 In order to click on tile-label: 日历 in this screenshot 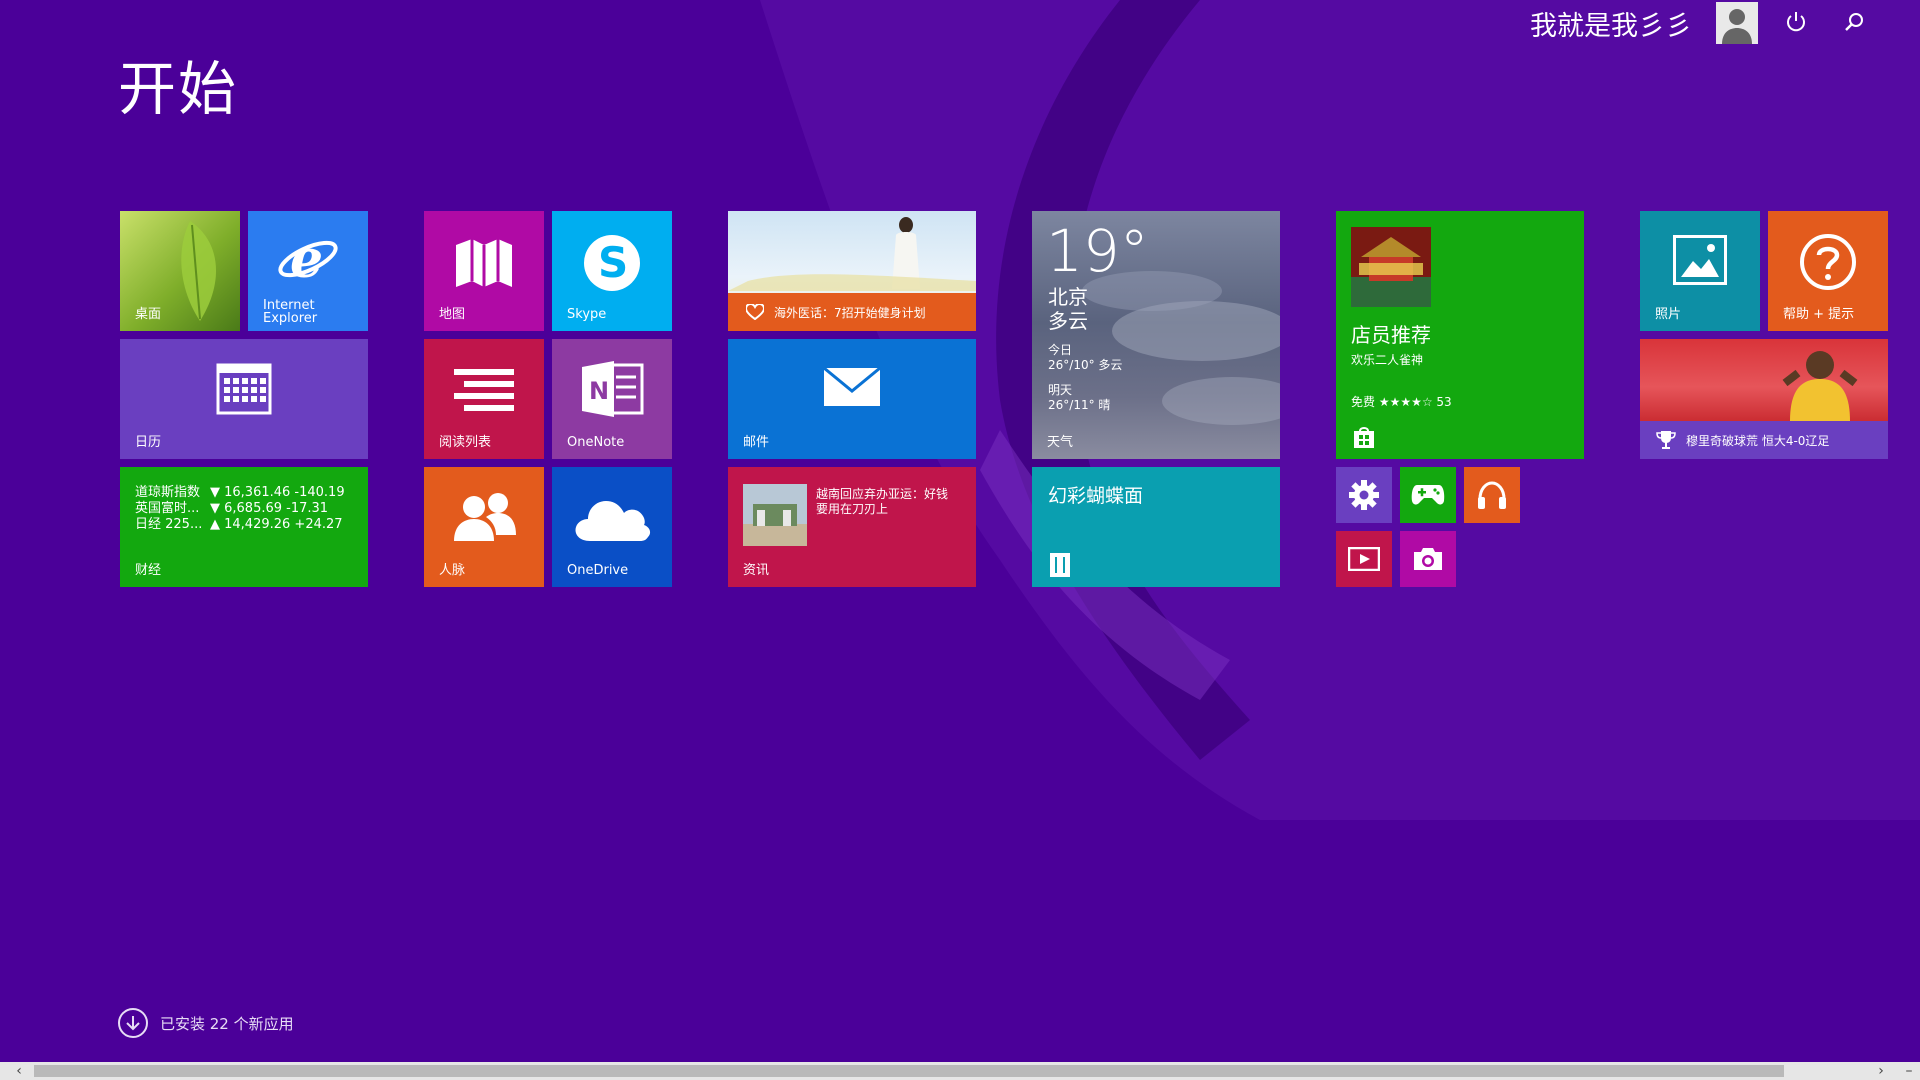, I will do `click(148, 442)`.